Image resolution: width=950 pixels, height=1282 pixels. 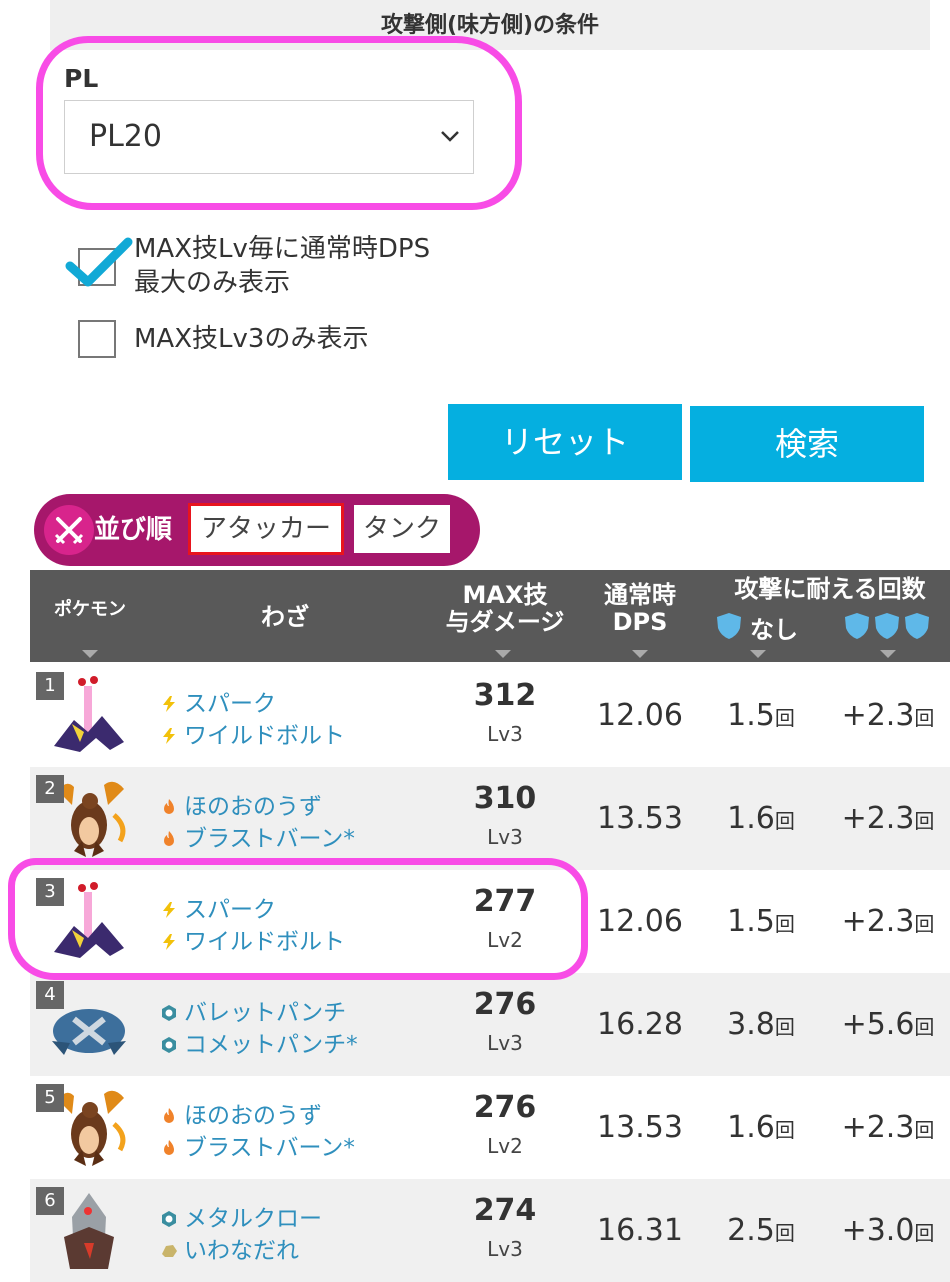 I want to click on chevron-down-icon, so click(x=450, y=136).